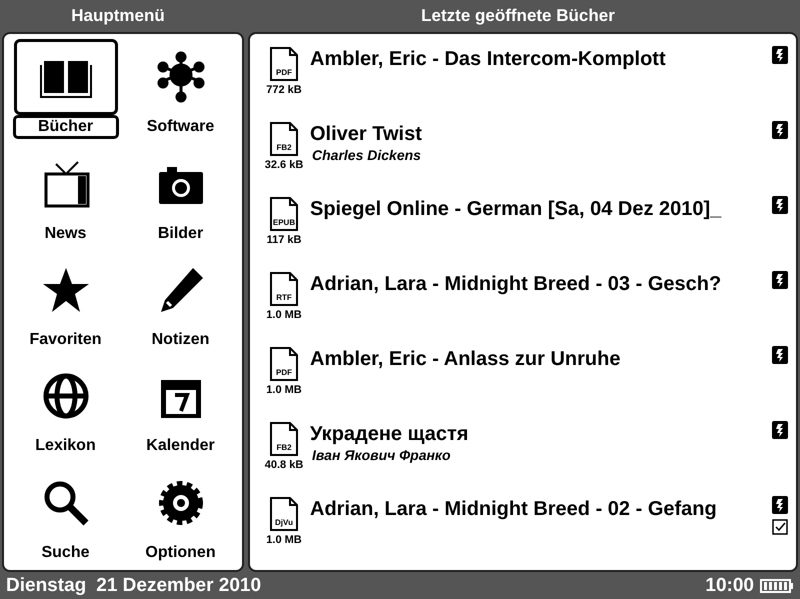 This screenshot has width=800, height=599. What do you see at coordinates (518, 16) in the screenshot?
I see `list-title: Letzte geöffnete Bücher` at bounding box center [518, 16].